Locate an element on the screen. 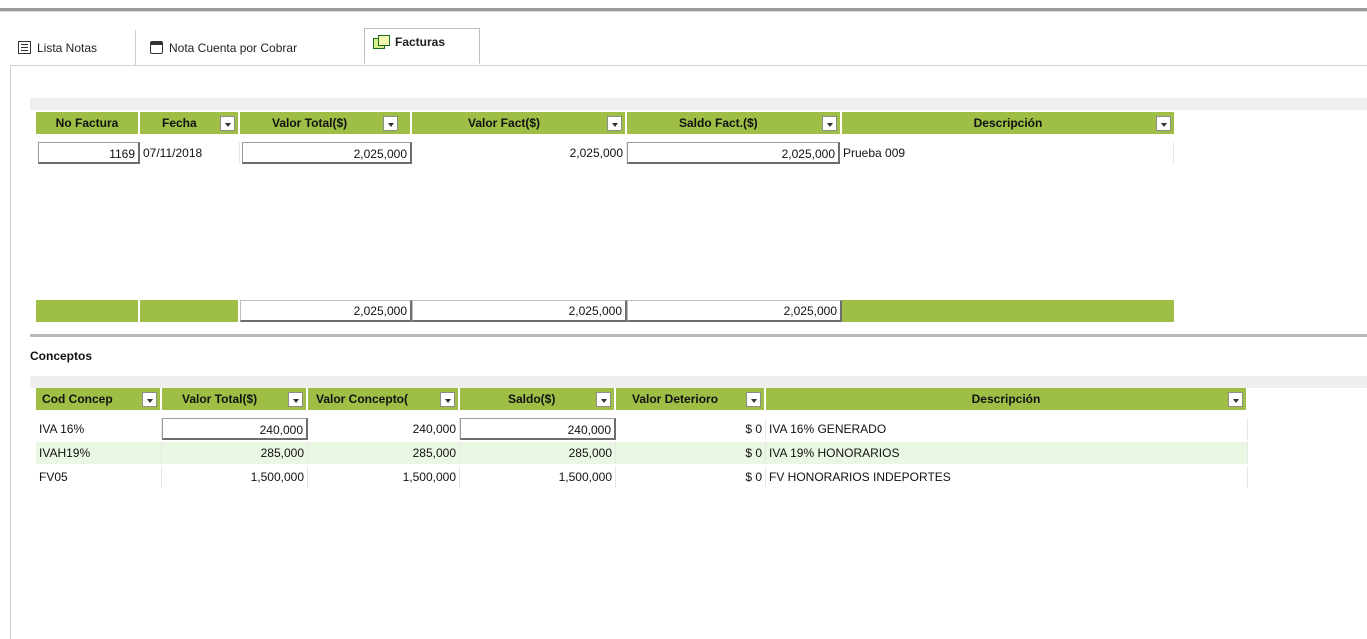 The height and width of the screenshot is (639, 1367). cell-descripcion: IVA 19% HONORARIOS is located at coordinates (1007, 453).